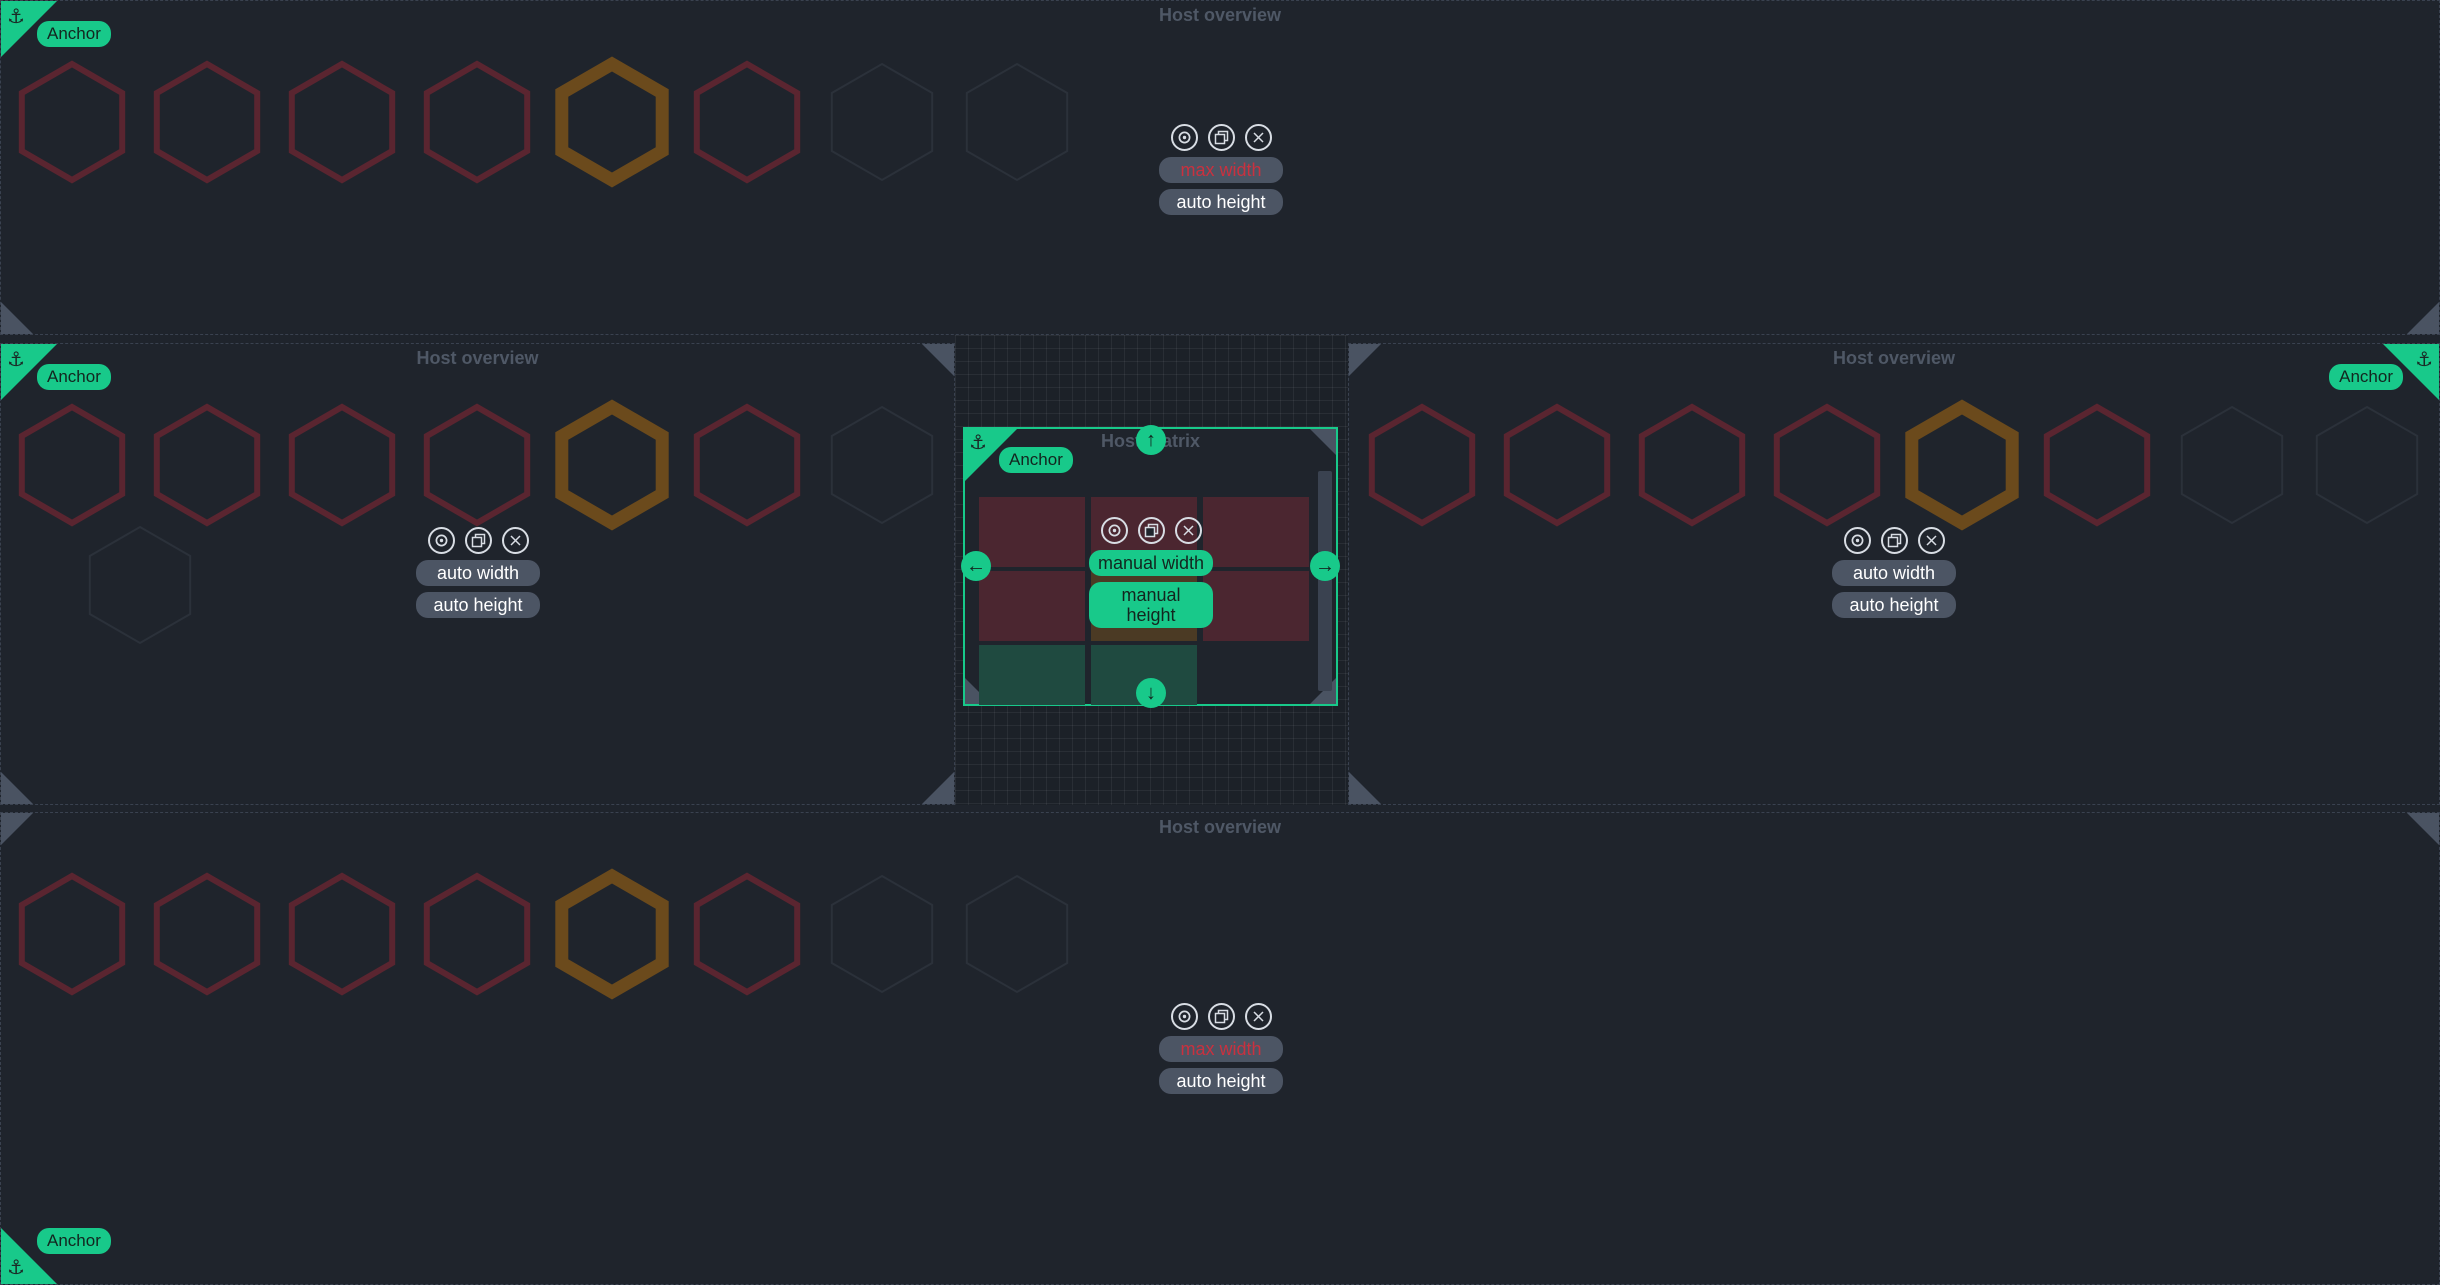 Image resolution: width=2440 pixels, height=1285 pixels. What do you see at coordinates (1151, 563) in the screenshot?
I see `width-mode-button: manual width` at bounding box center [1151, 563].